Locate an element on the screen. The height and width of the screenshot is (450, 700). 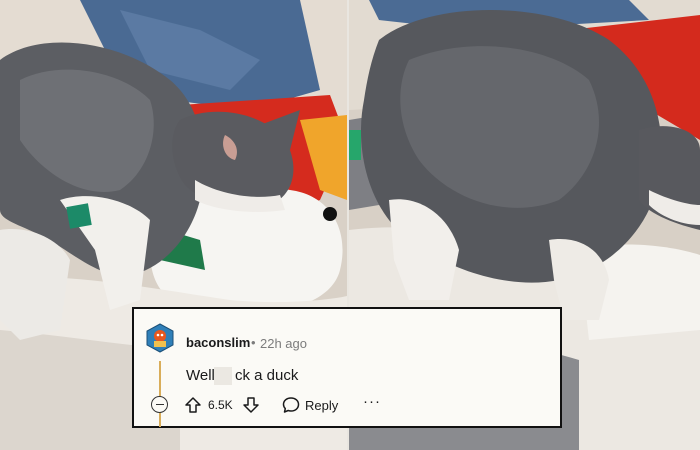
comment-text-start: Well is located at coordinates (200, 375).